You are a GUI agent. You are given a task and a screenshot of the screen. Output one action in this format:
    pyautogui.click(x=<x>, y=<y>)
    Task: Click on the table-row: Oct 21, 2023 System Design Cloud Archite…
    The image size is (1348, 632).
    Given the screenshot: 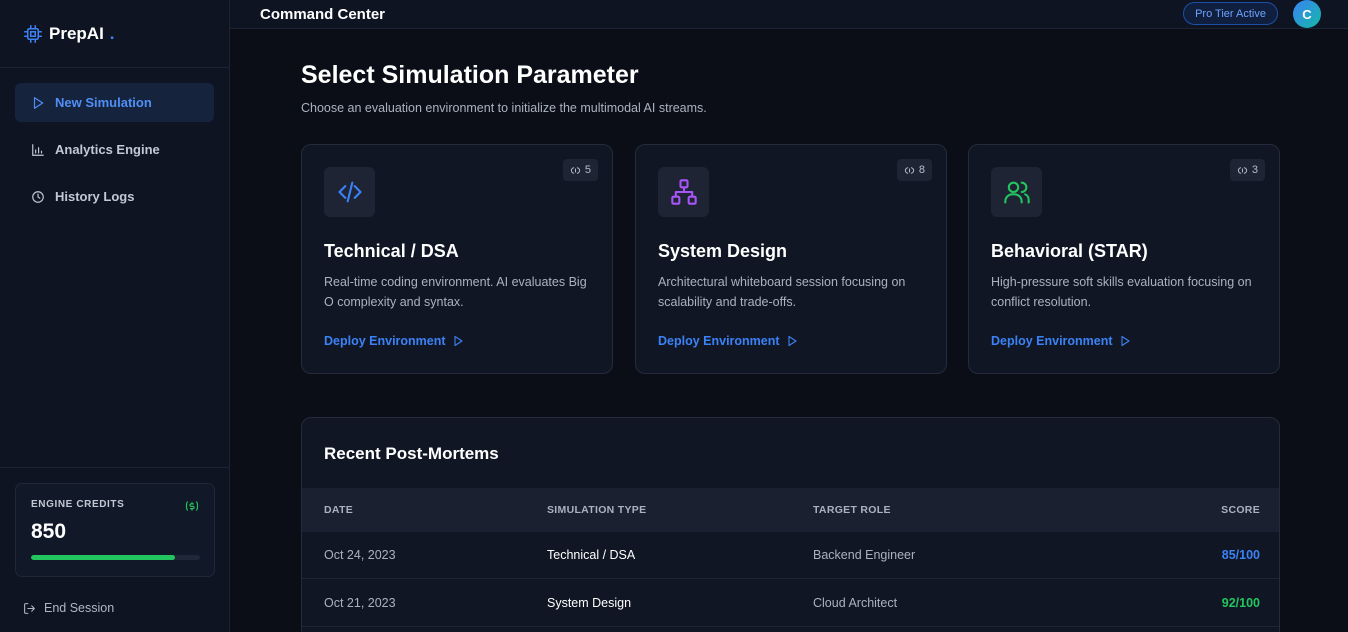 What is the action you would take?
    pyautogui.click(x=790, y=603)
    